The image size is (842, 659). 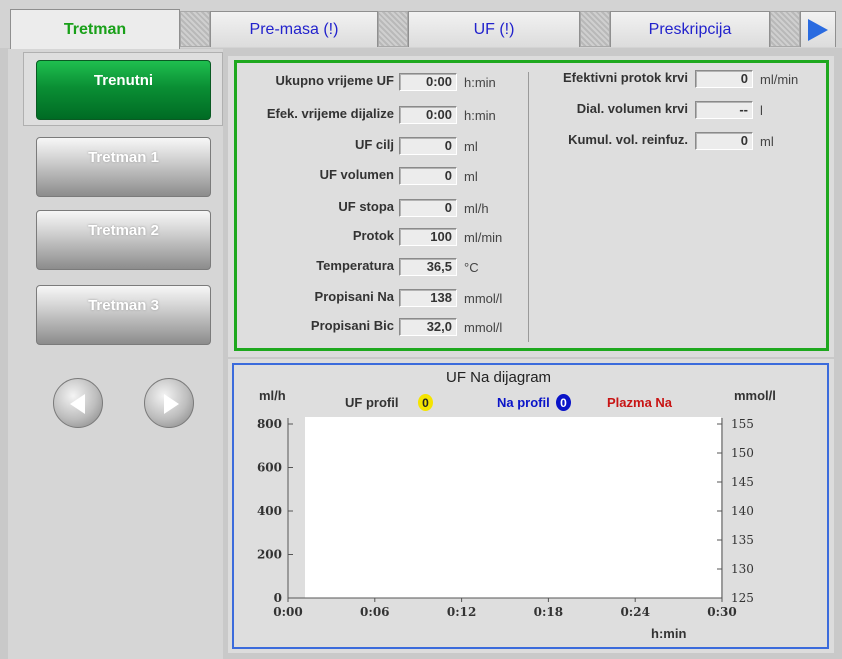 What do you see at coordinates (721, 612) in the screenshot?
I see `x-axis-tick-label: 0:30` at bounding box center [721, 612].